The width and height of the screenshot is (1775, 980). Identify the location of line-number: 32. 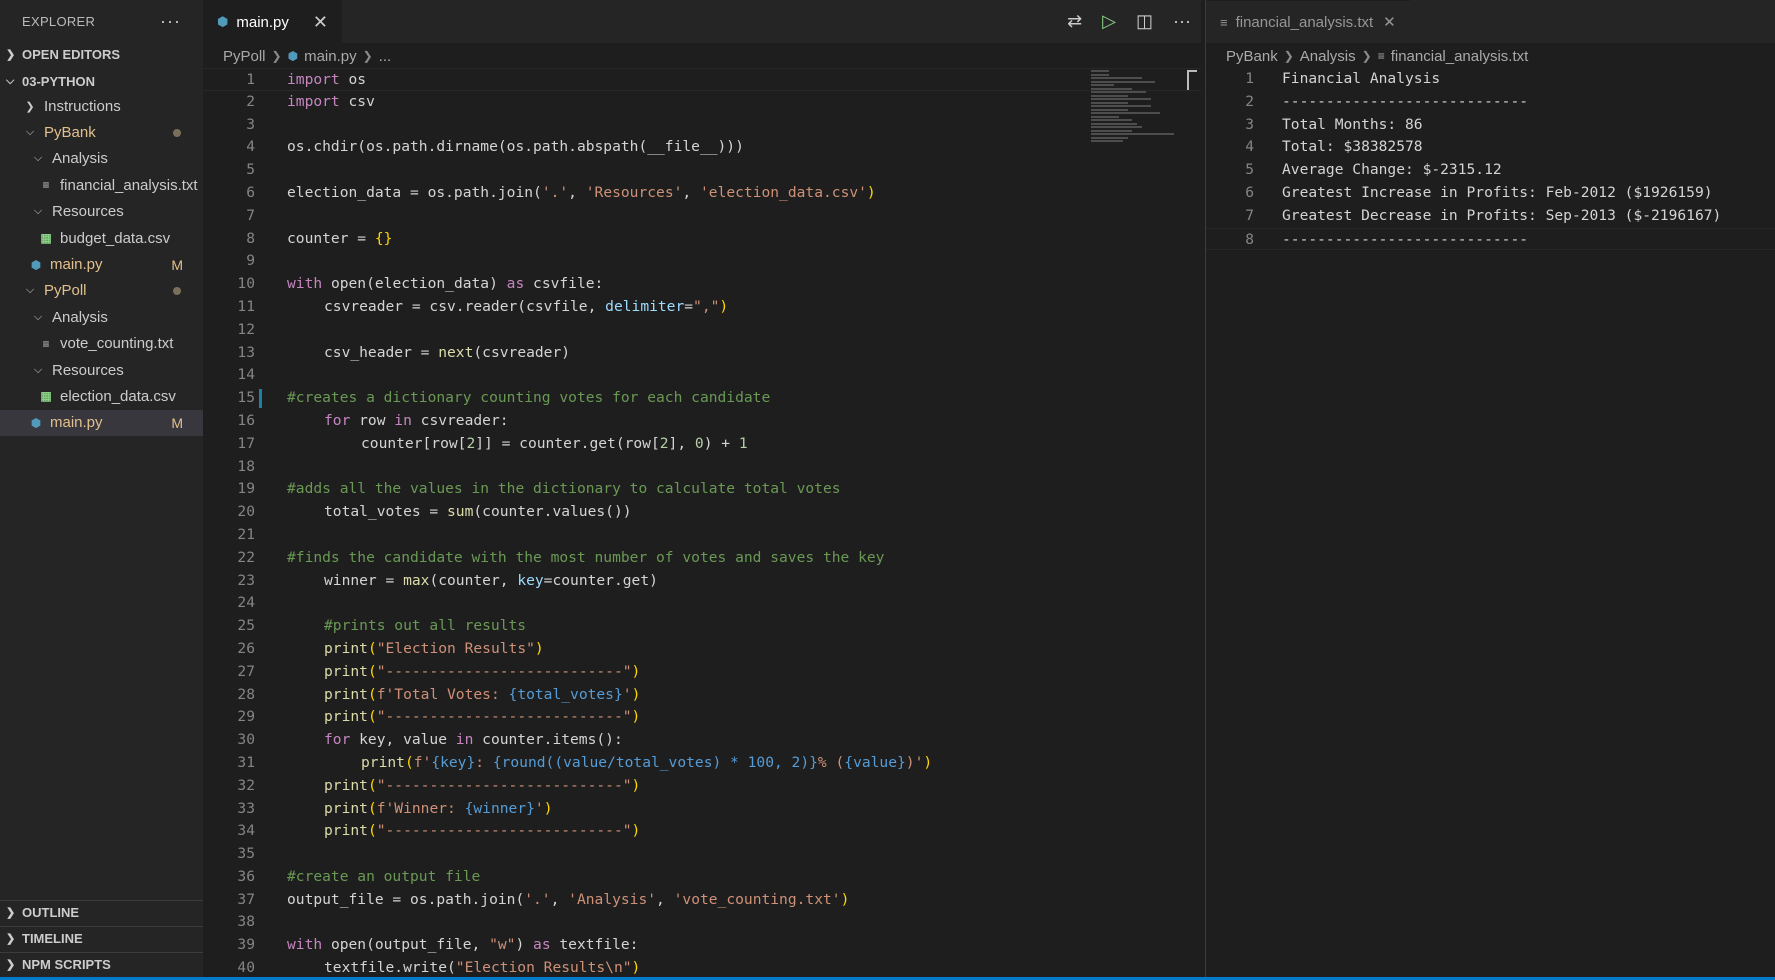
(246, 785).